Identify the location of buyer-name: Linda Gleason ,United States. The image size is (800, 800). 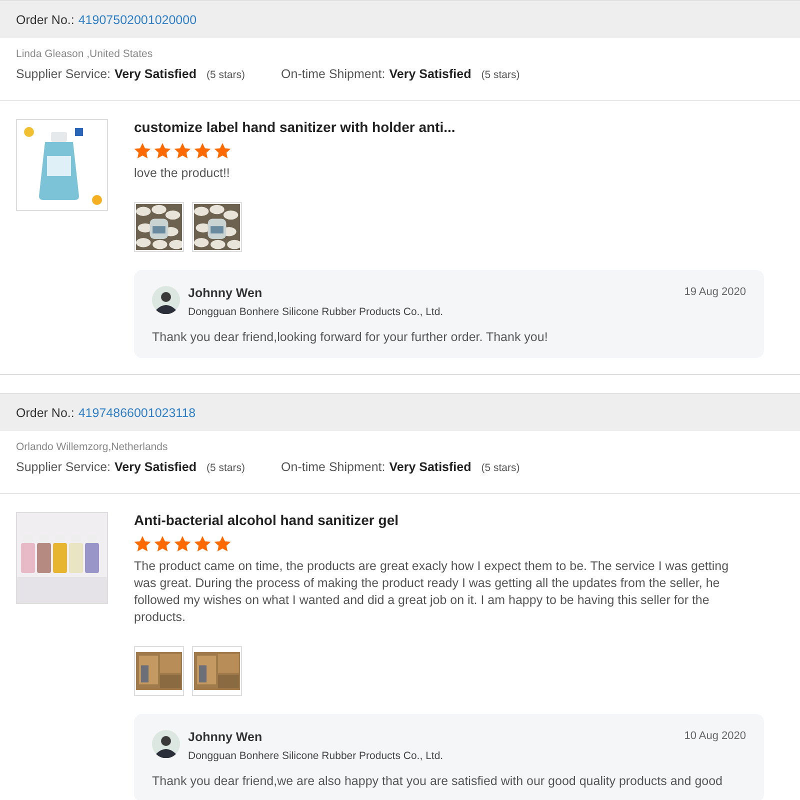
(85, 54).